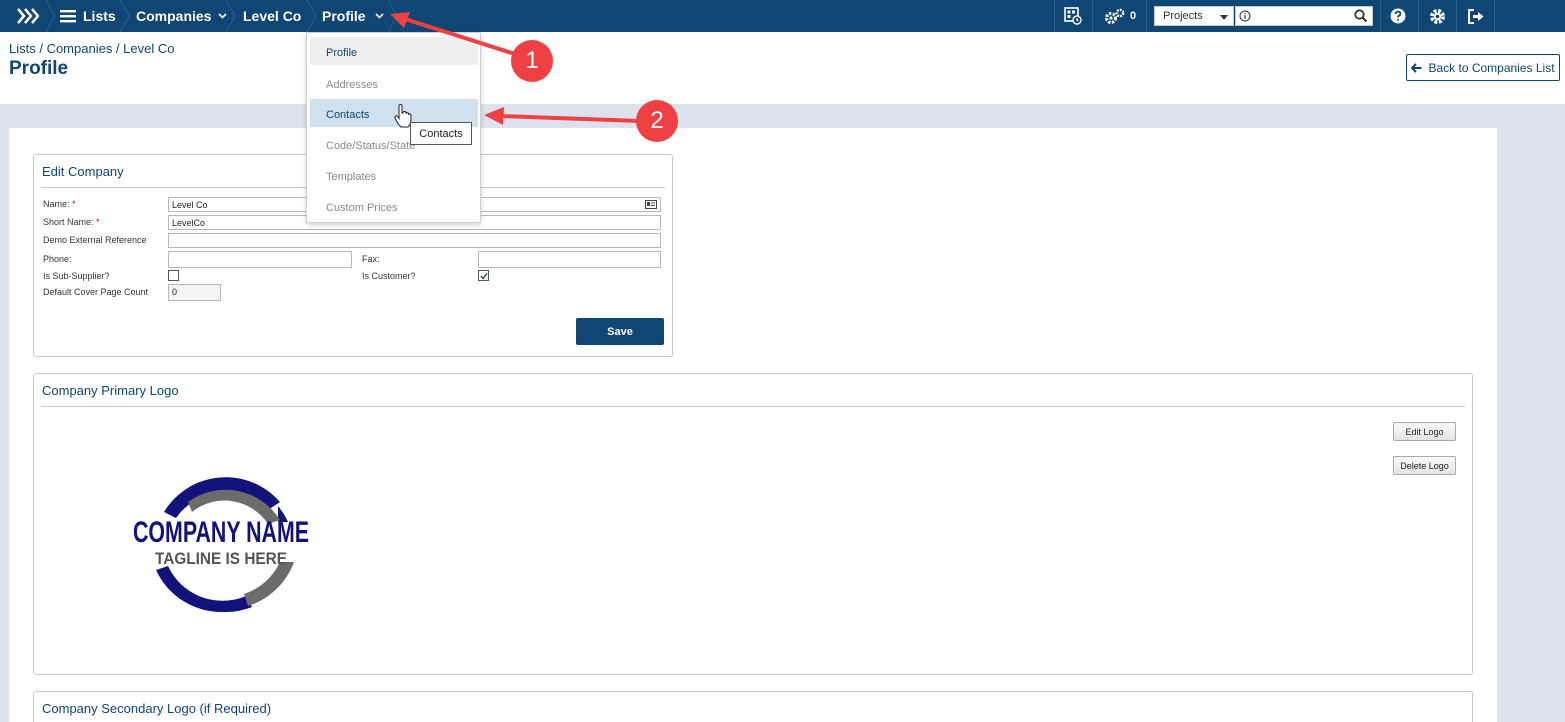  Describe the element at coordinates (96, 292) in the screenshot. I see `cover-page-count-label: Default Cover Page Count` at that location.